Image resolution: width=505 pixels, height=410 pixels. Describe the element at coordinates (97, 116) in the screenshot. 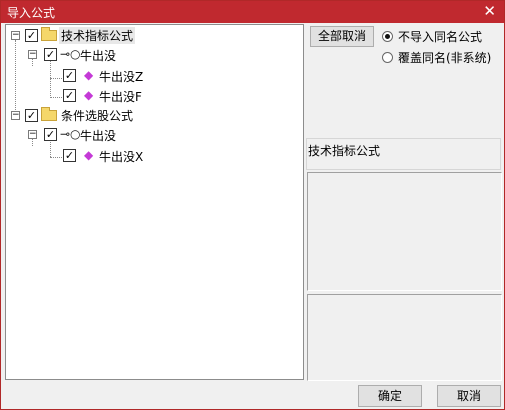

I see `tree-node-label: 条件选股公式` at that location.